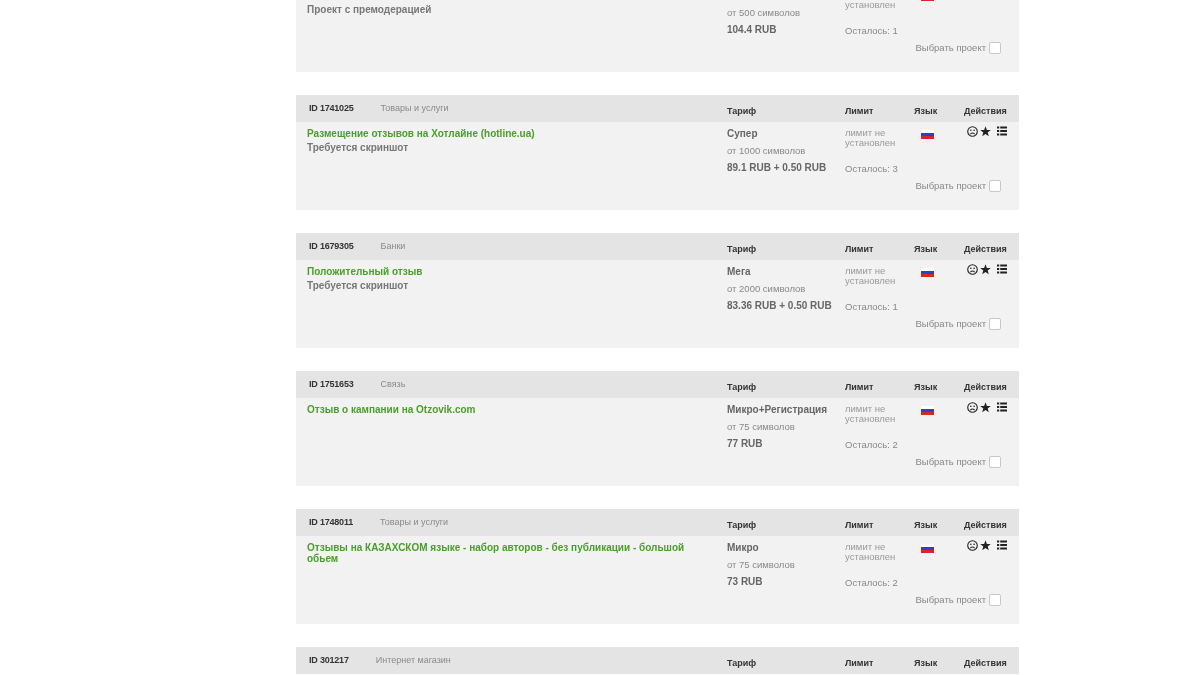 Image resolution: width=1200 pixels, height=675 pixels. What do you see at coordinates (331, 108) in the screenshot?
I see `project-id: ID 1741025` at bounding box center [331, 108].